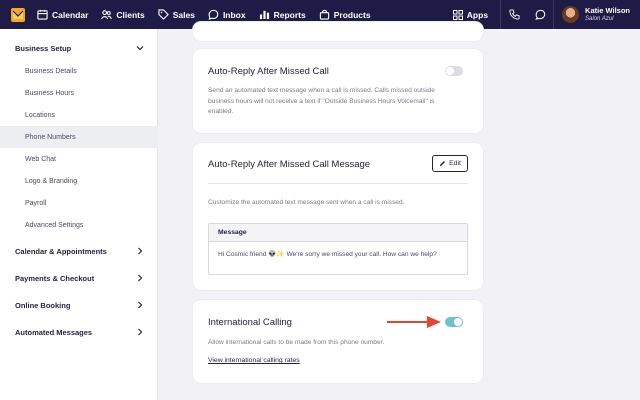  I want to click on nav-inbox: Inbox, so click(227, 14).